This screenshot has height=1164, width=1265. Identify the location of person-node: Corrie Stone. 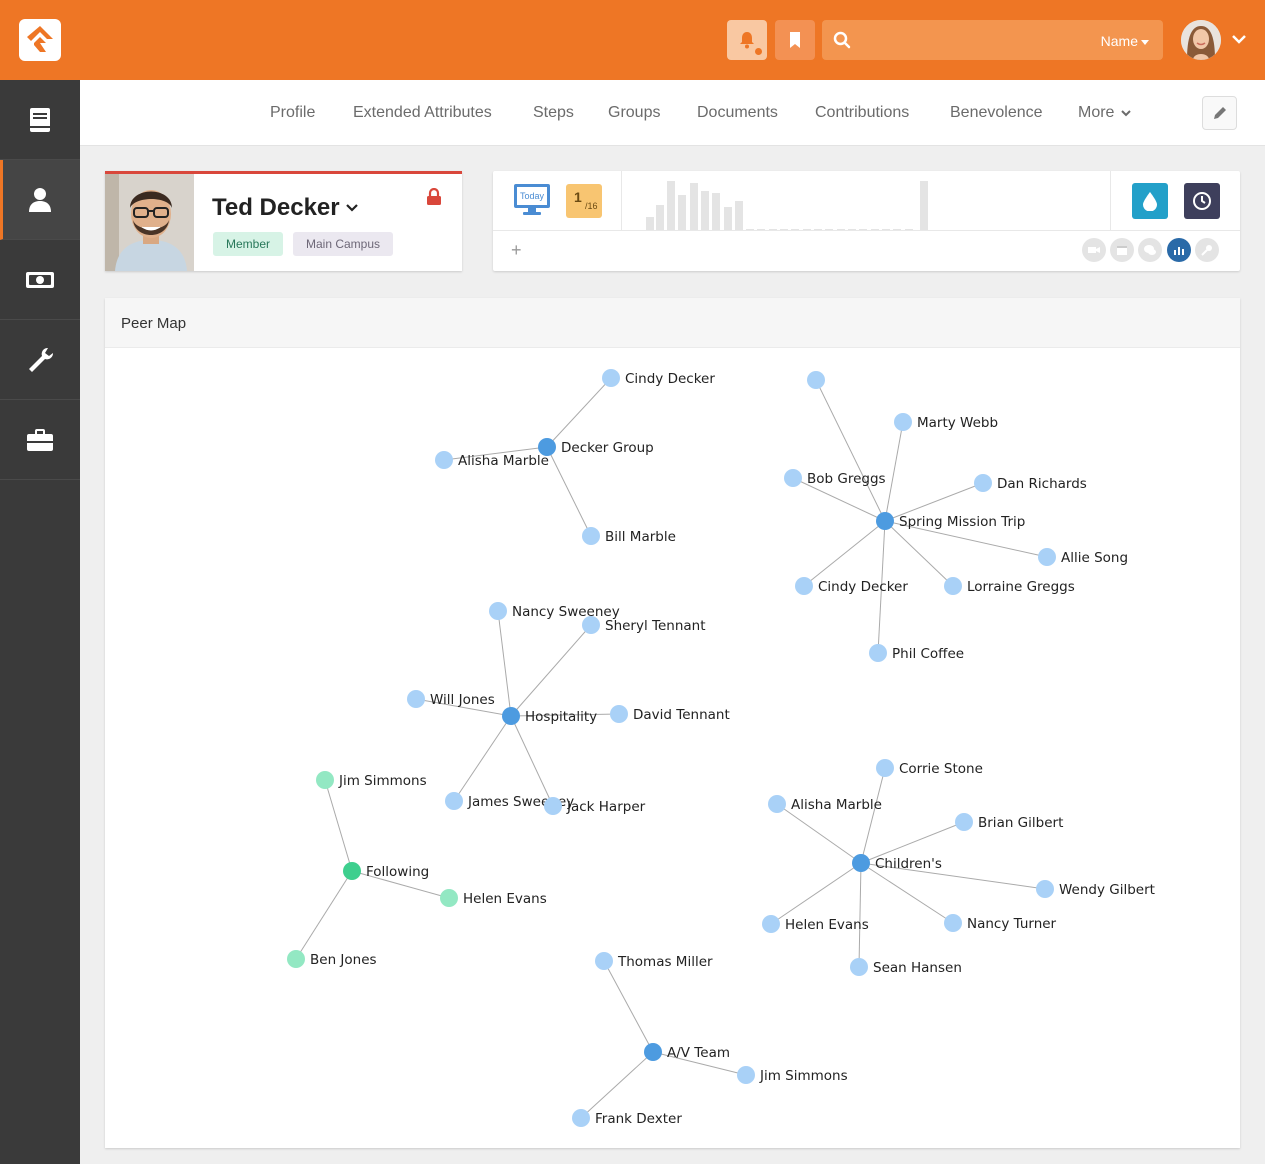
(929, 768).